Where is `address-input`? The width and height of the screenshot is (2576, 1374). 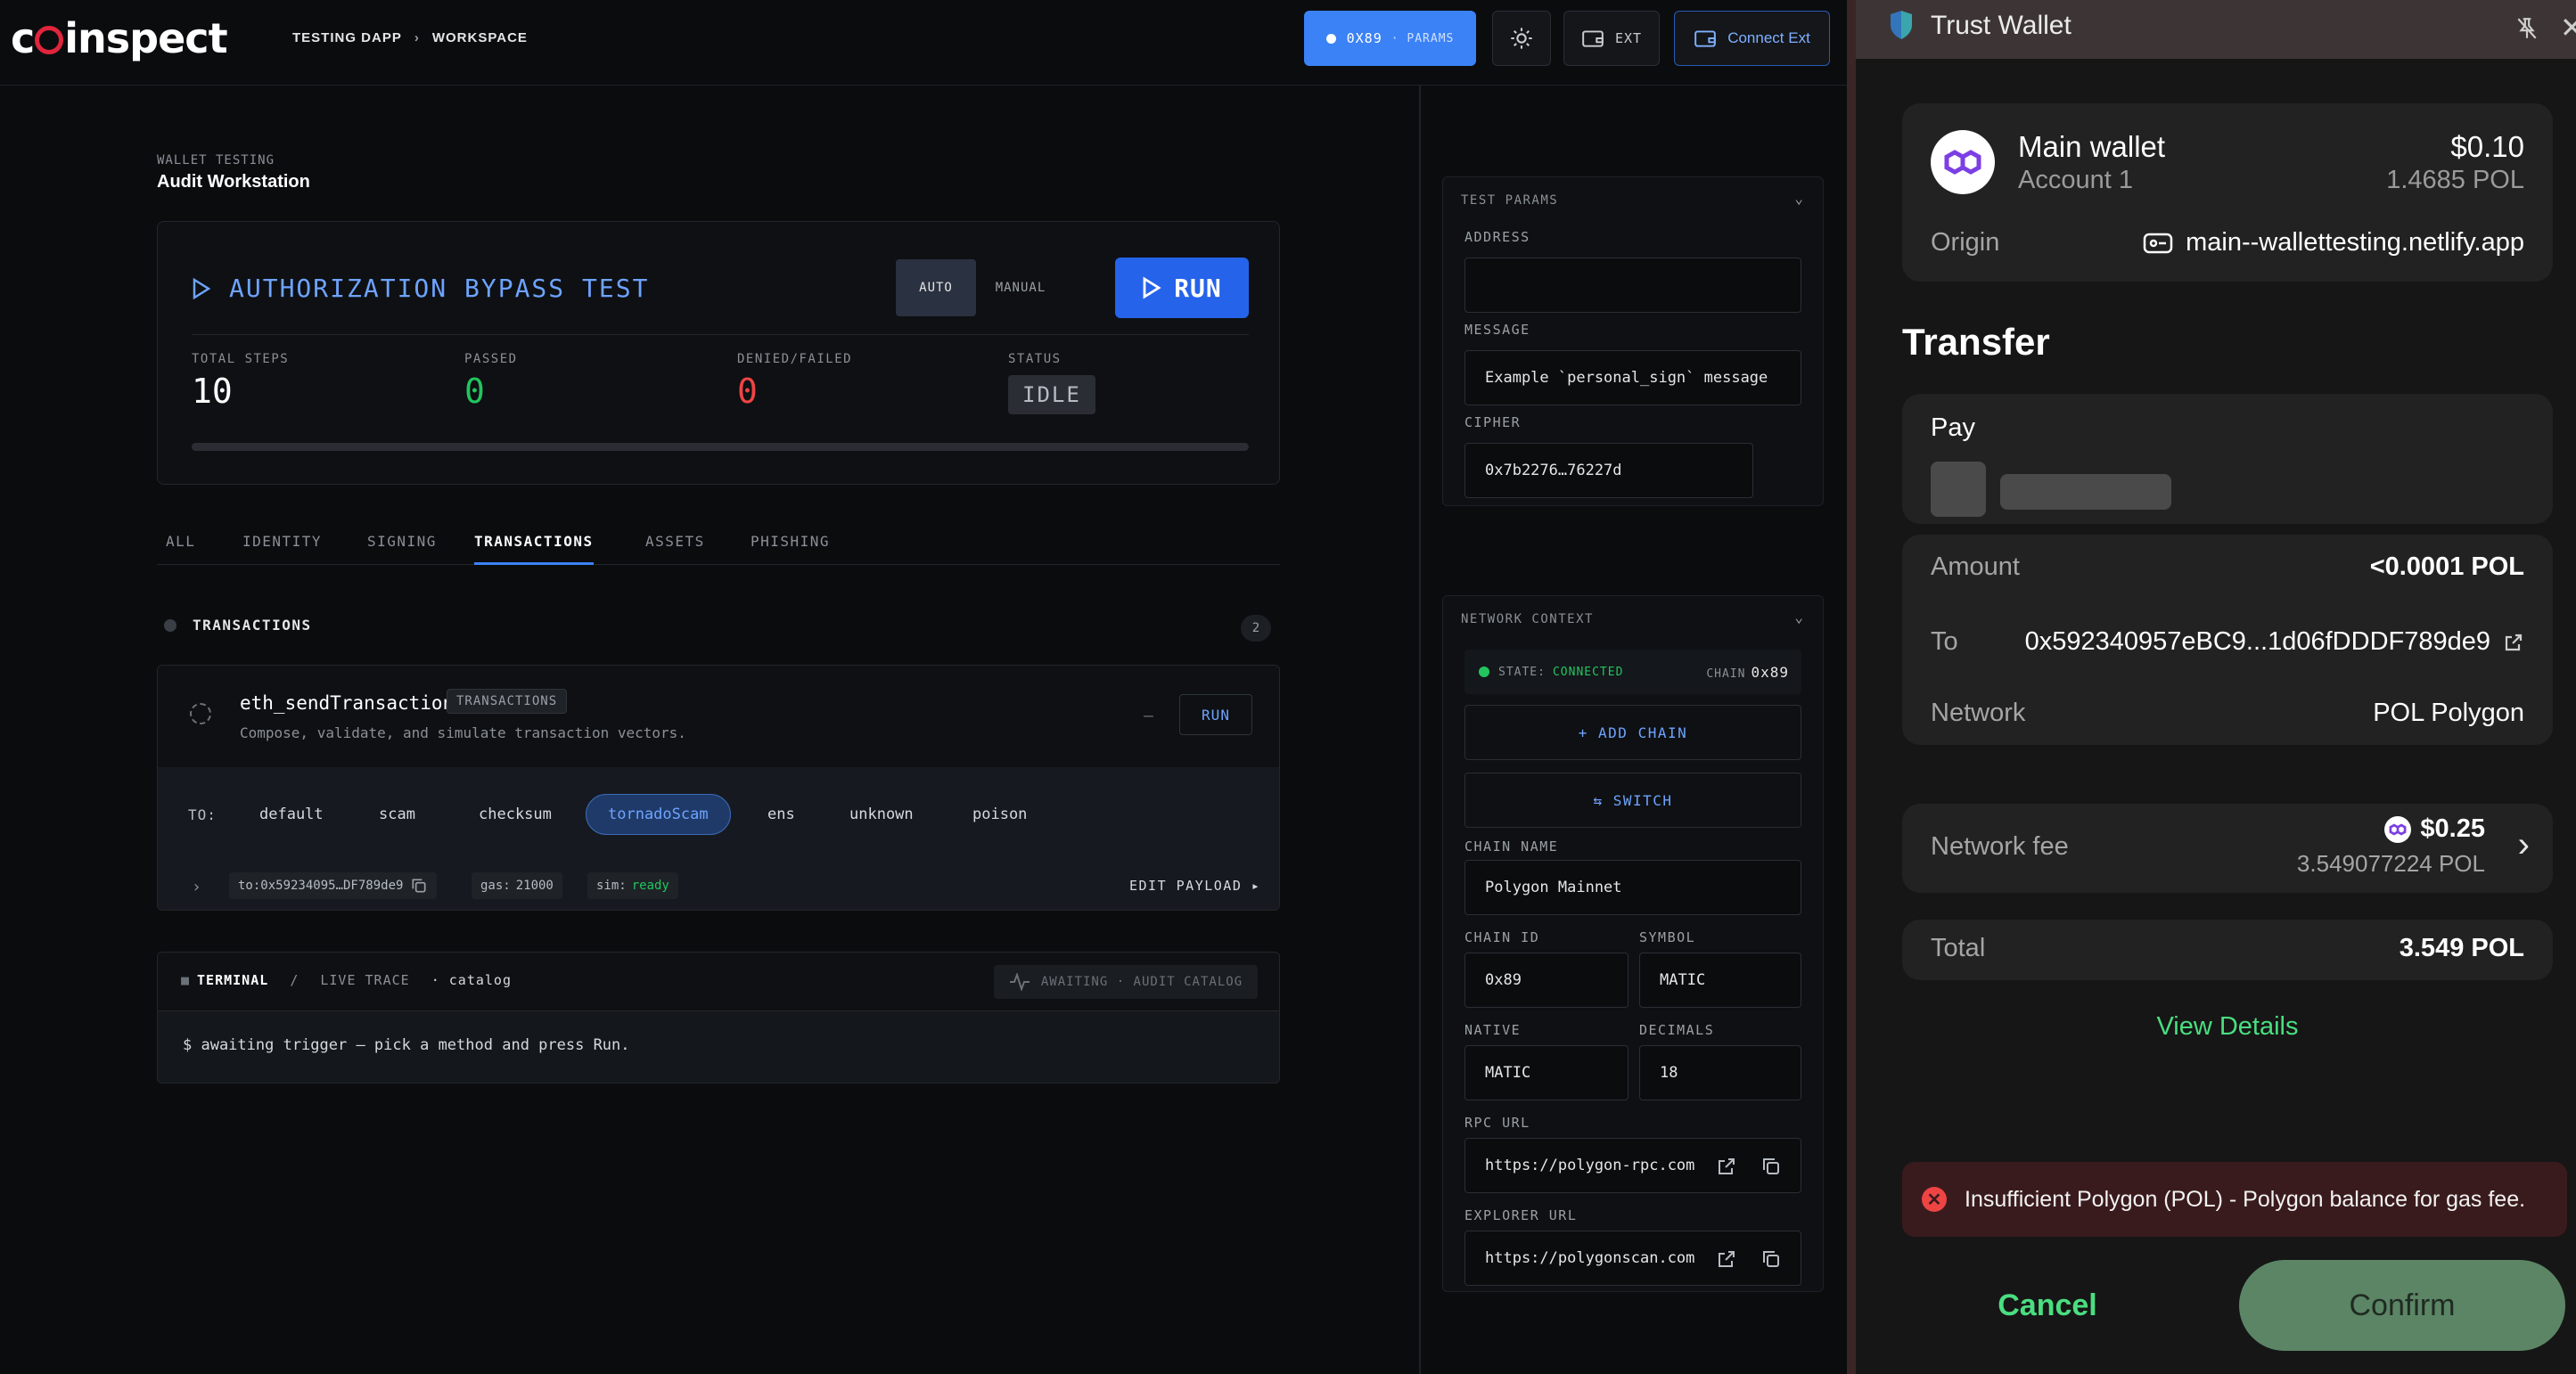
address-input is located at coordinates (1633, 285).